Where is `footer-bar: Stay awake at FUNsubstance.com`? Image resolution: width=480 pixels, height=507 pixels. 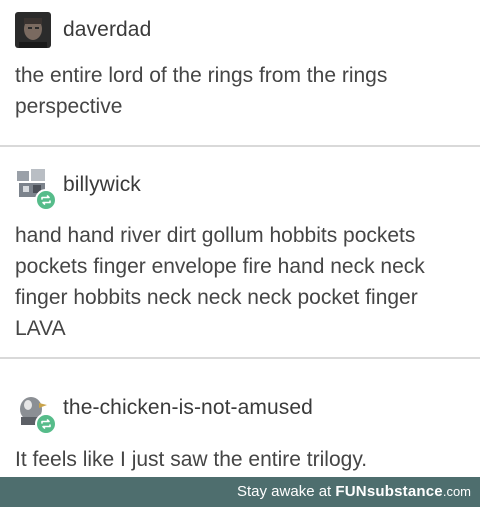 footer-bar: Stay awake at FUNsubstance.com is located at coordinates (240, 492).